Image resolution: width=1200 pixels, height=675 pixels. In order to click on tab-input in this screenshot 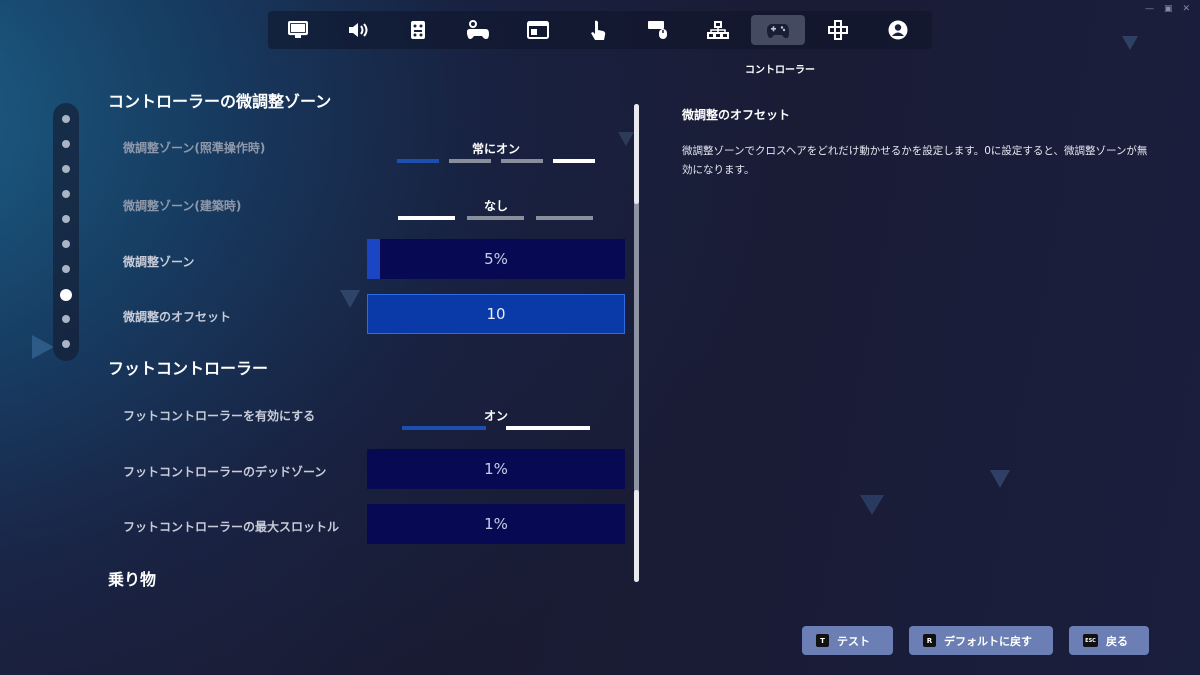, I will do `click(478, 30)`.